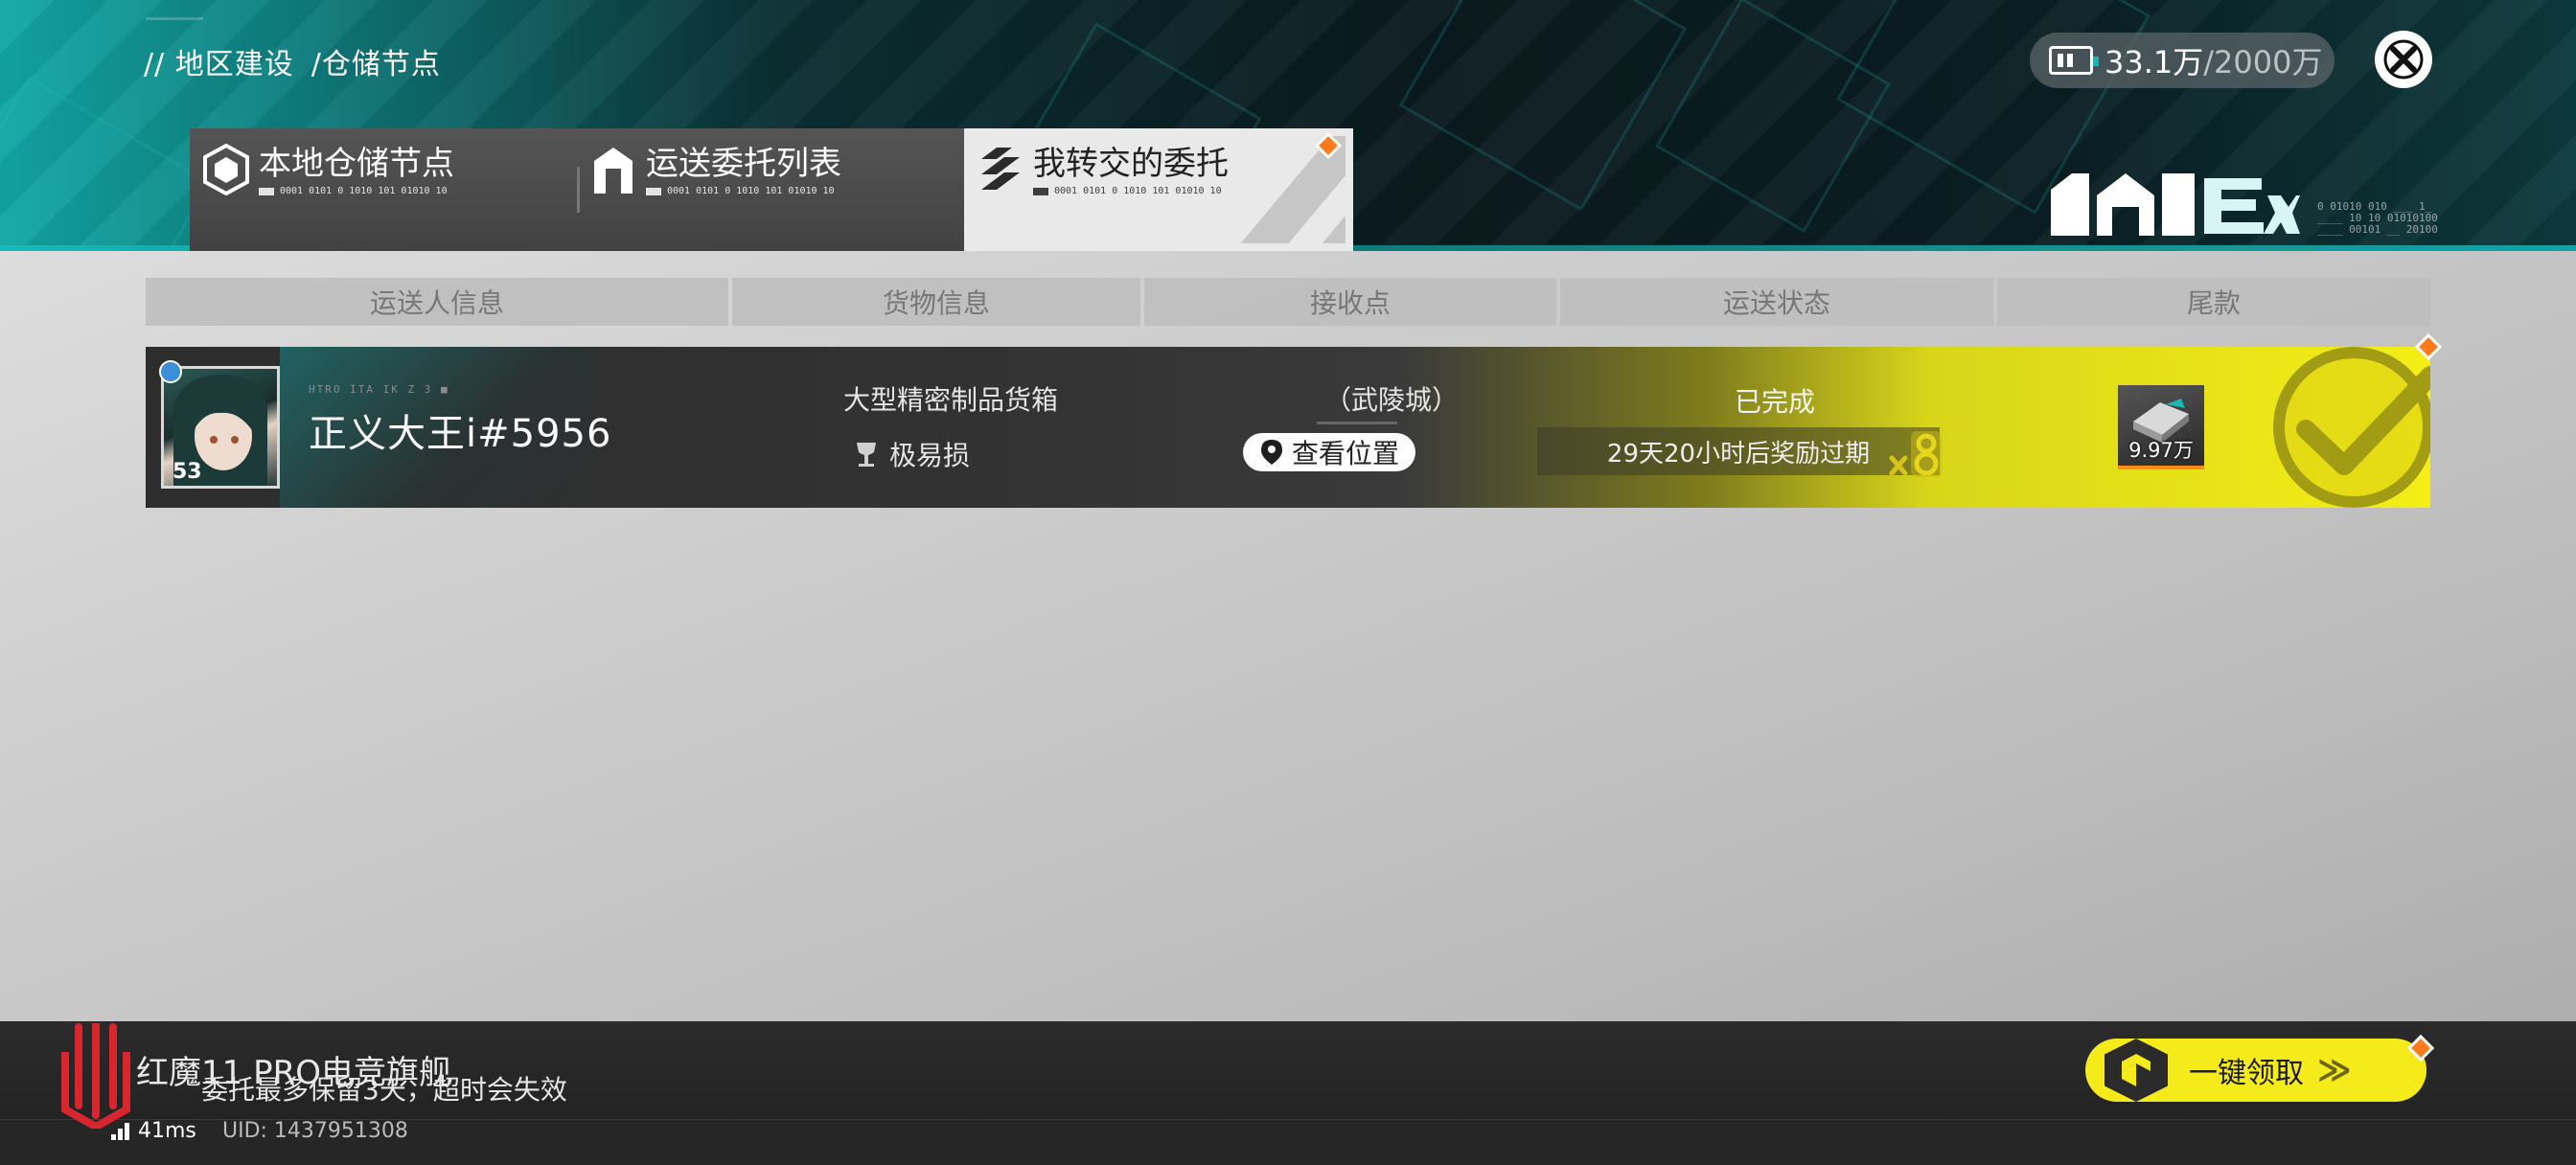 The height and width of the screenshot is (1165, 2576). What do you see at coordinates (460, 434) in the screenshot?
I see `player-name: 正义大王i#5956` at bounding box center [460, 434].